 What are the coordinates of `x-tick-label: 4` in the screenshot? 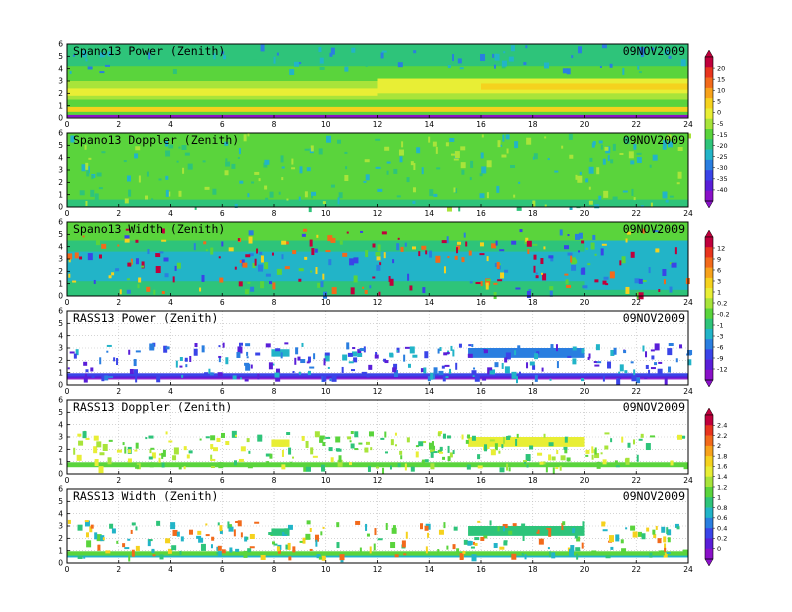 It's located at (170, 124).